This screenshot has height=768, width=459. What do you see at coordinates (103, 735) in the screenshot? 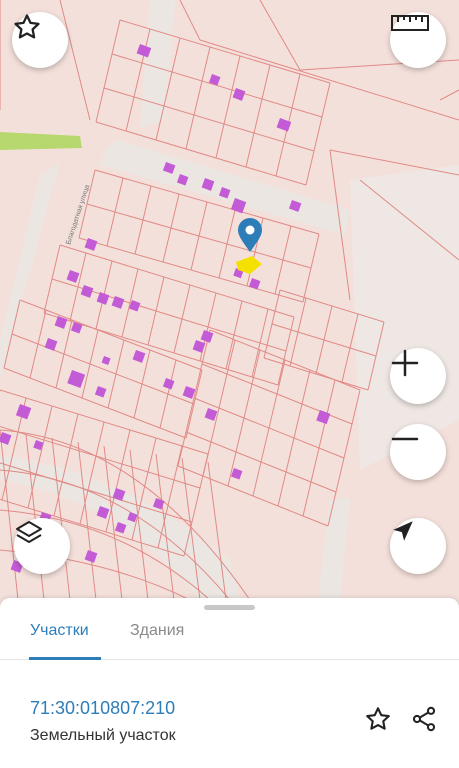
I see `parcel-type: Земельный участок` at bounding box center [103, 735].